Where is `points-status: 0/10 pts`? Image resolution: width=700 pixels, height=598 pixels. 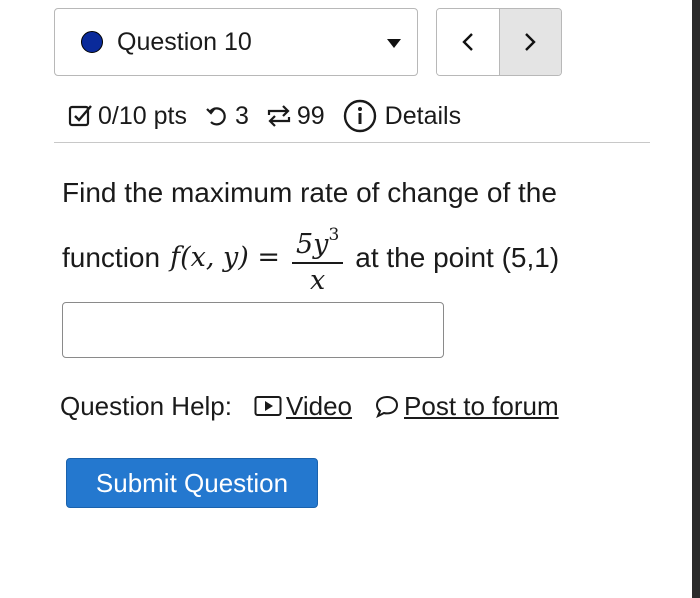 points-status: 0/10 pts is located at coordinates (127, 116).